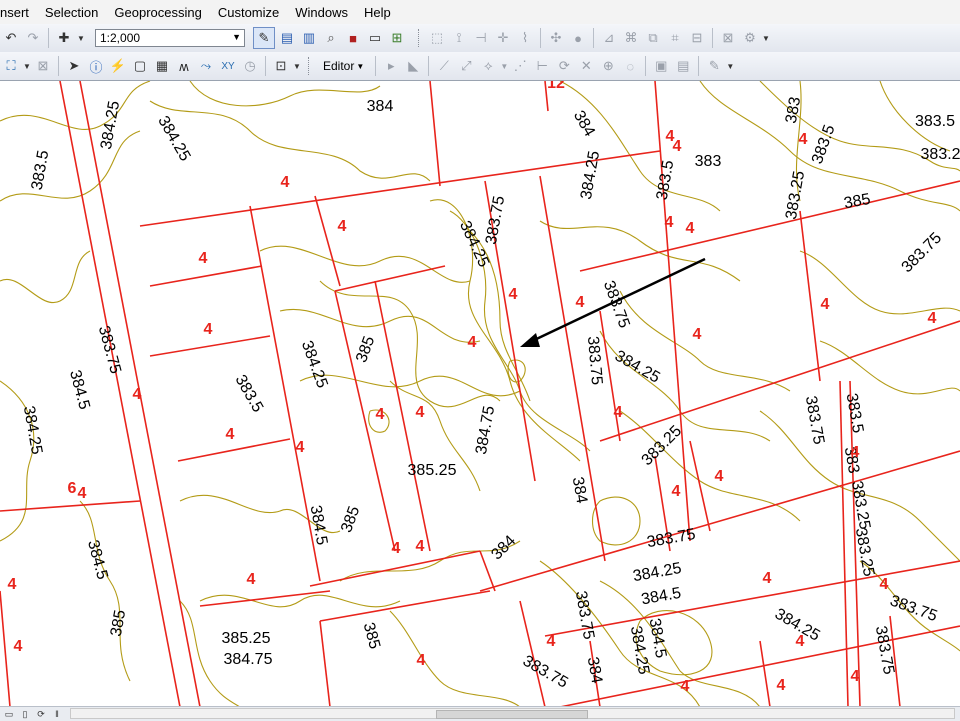  What do you see at coordinates (170, 38) in the screenshot?
I see `map-scale-combobox: 1:2,000 ▼` at bounding box center [170, 38].